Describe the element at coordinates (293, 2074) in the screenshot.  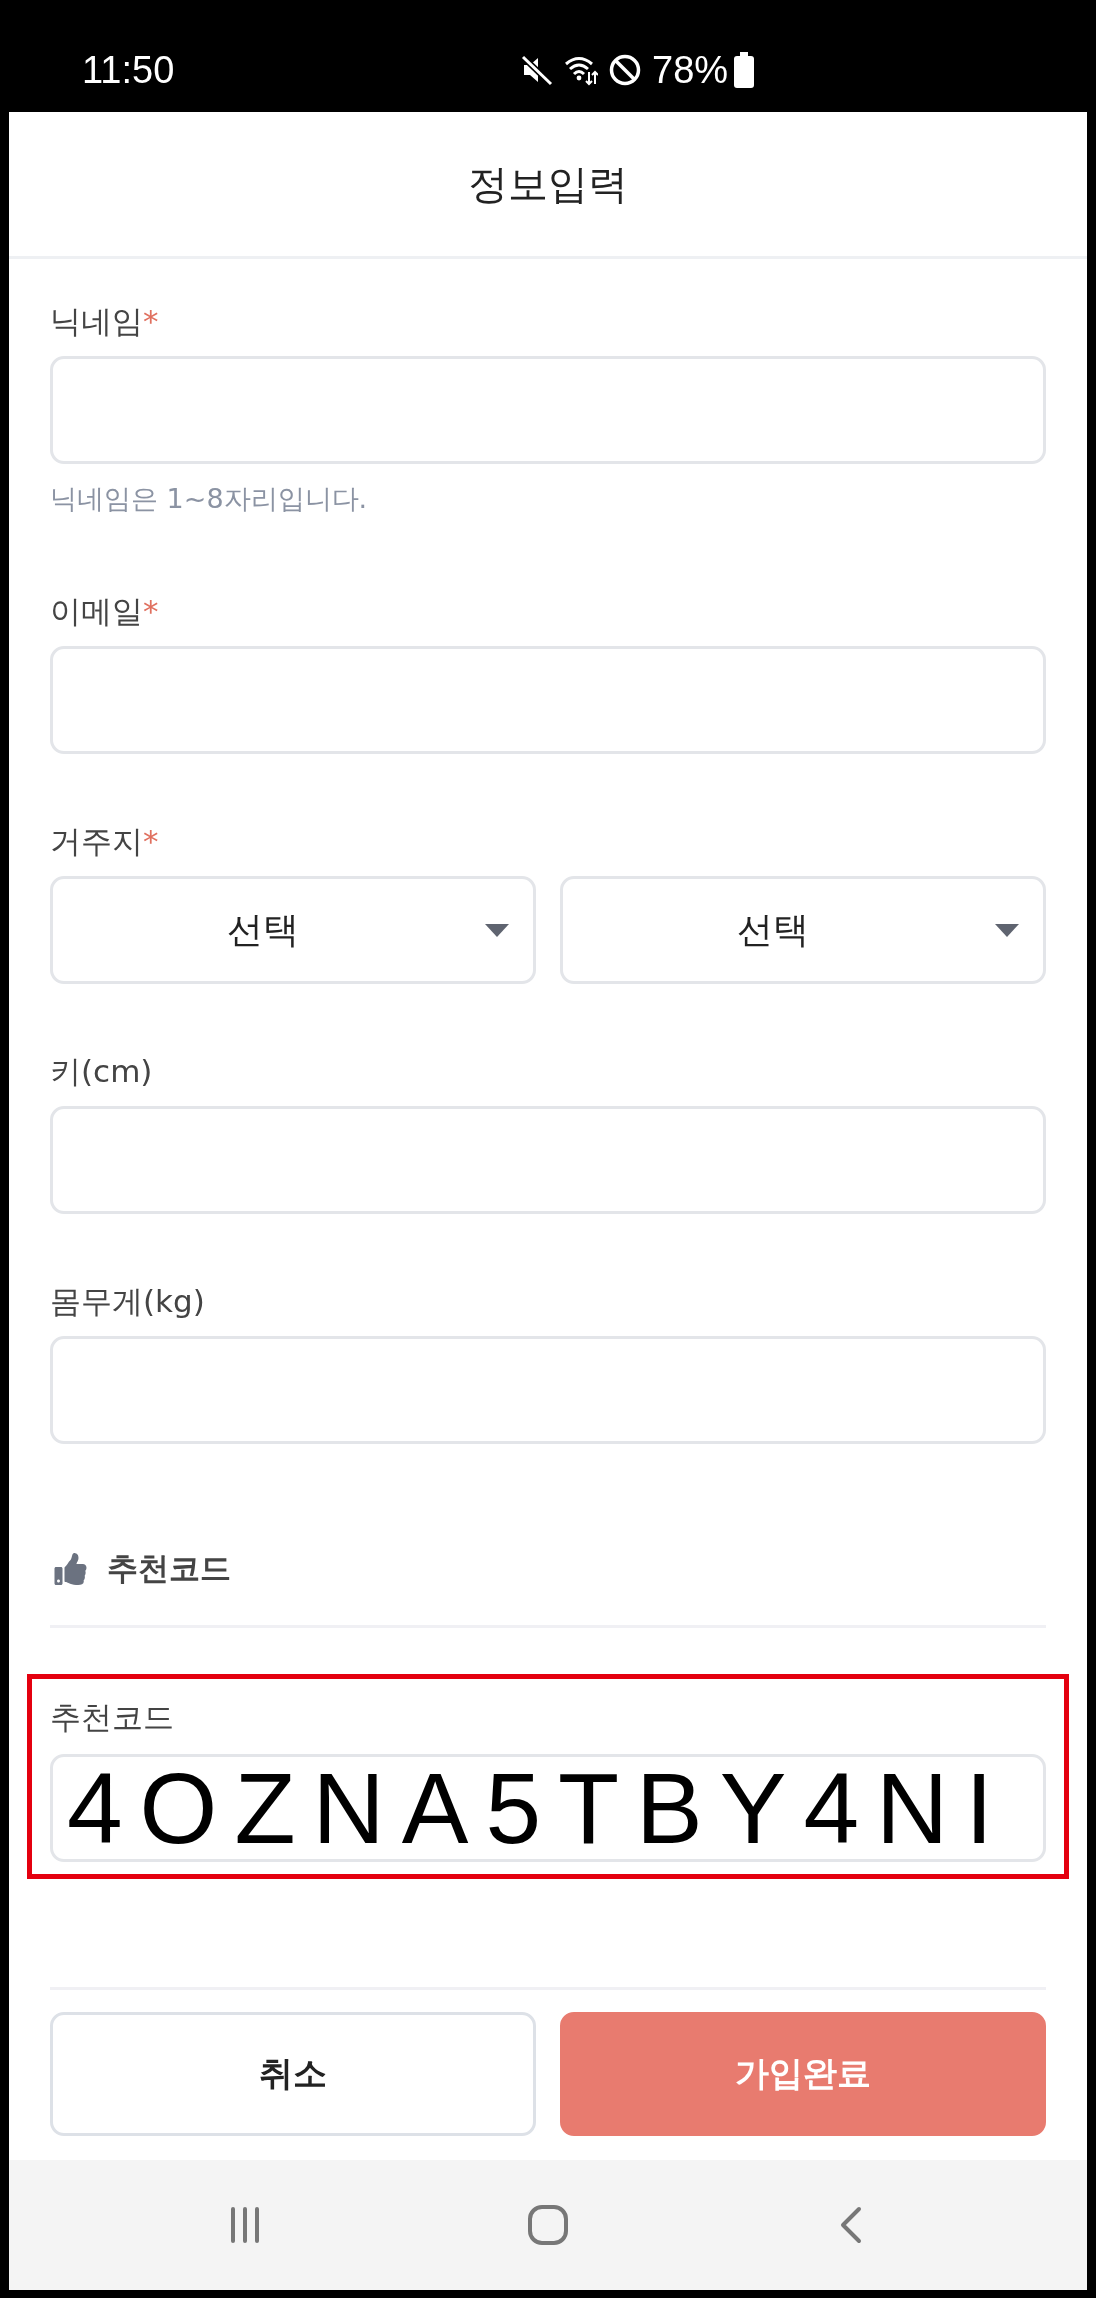
I see `cancel-button: 취소` at that location.